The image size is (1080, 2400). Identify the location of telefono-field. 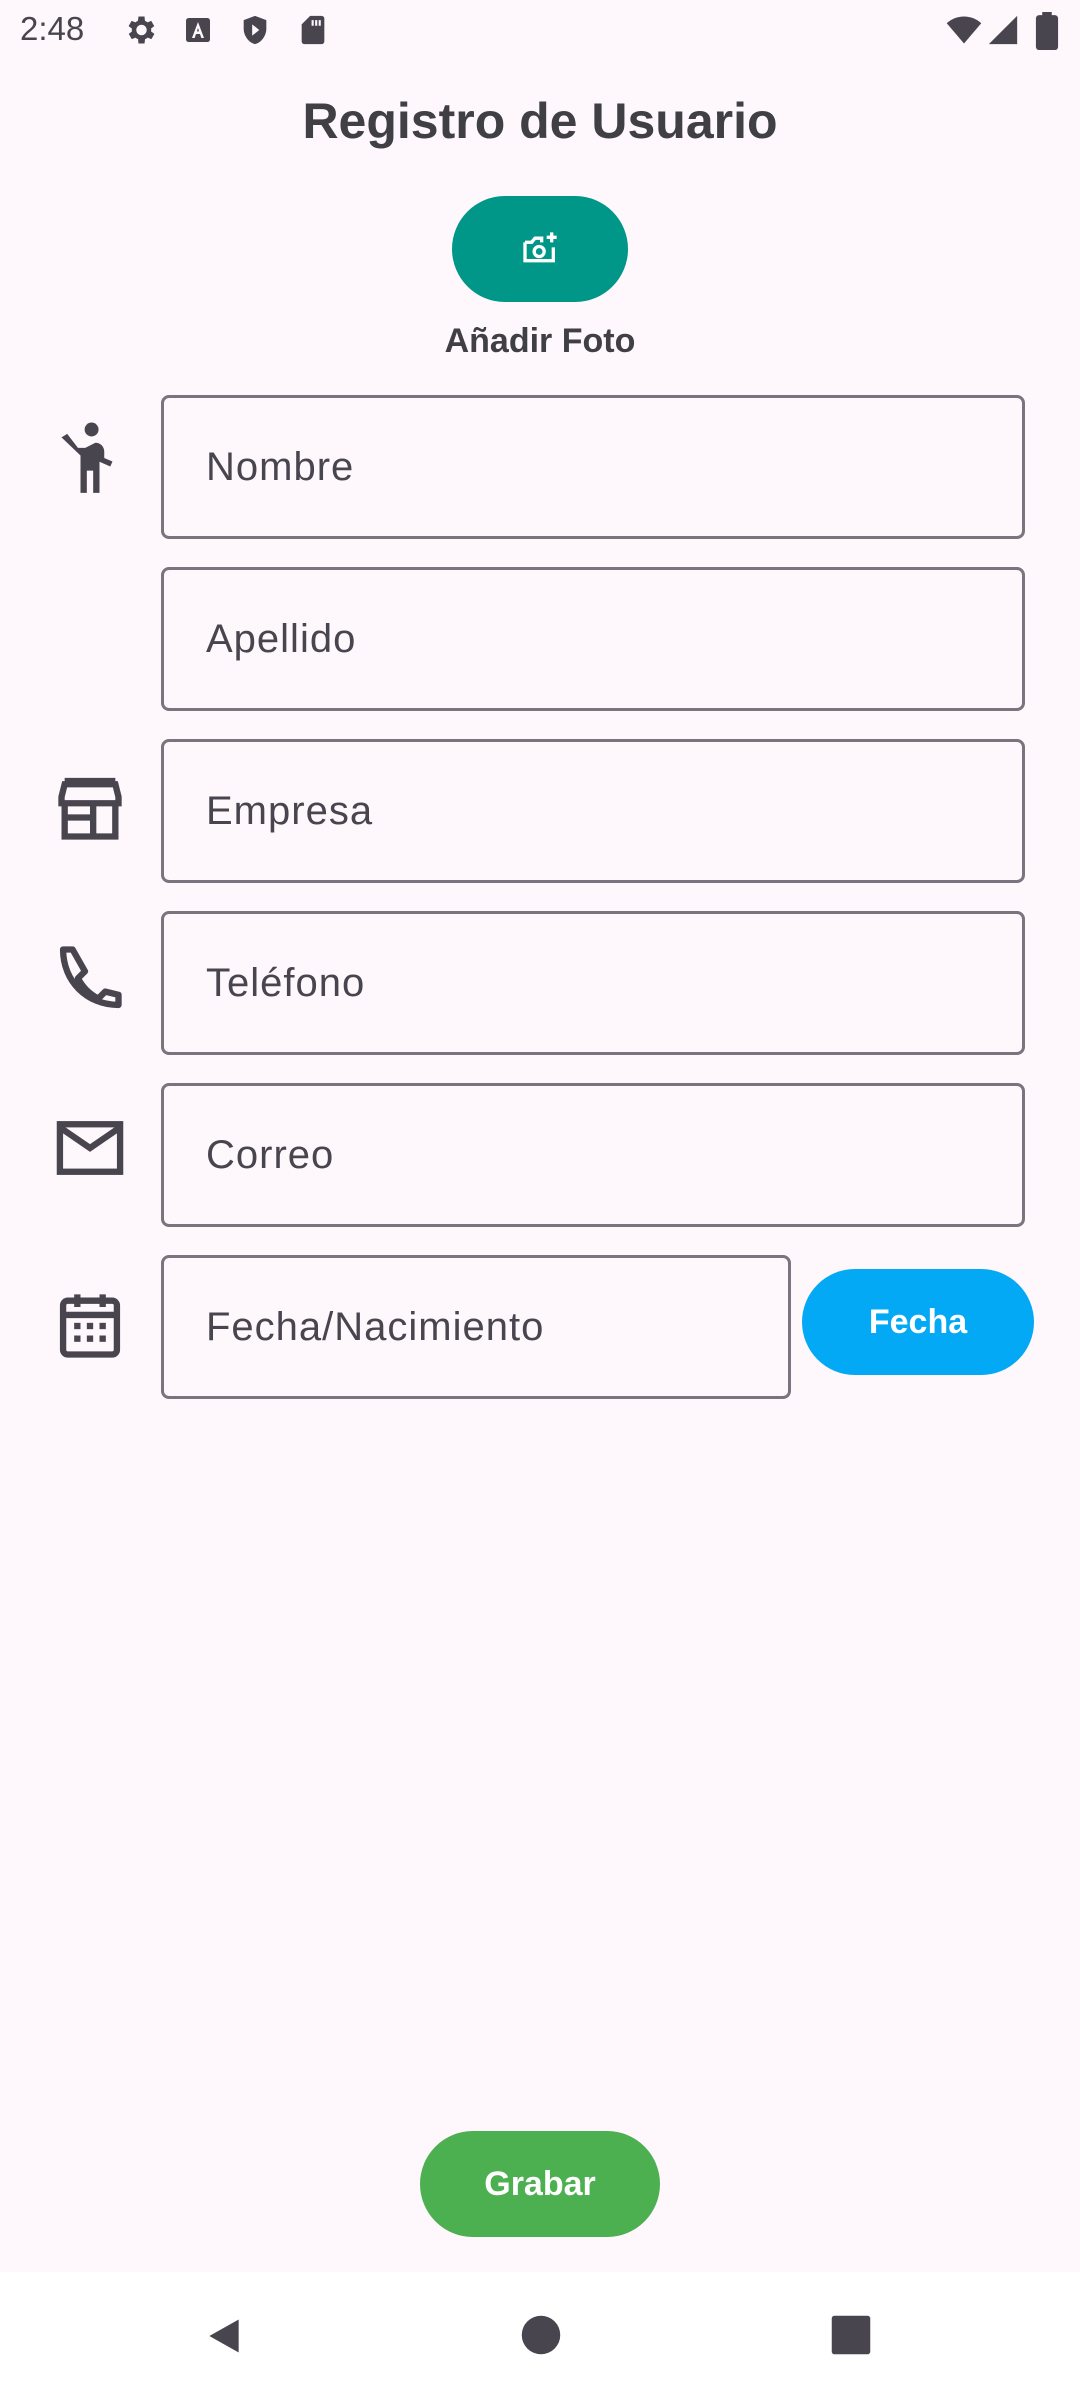
(593, 983).